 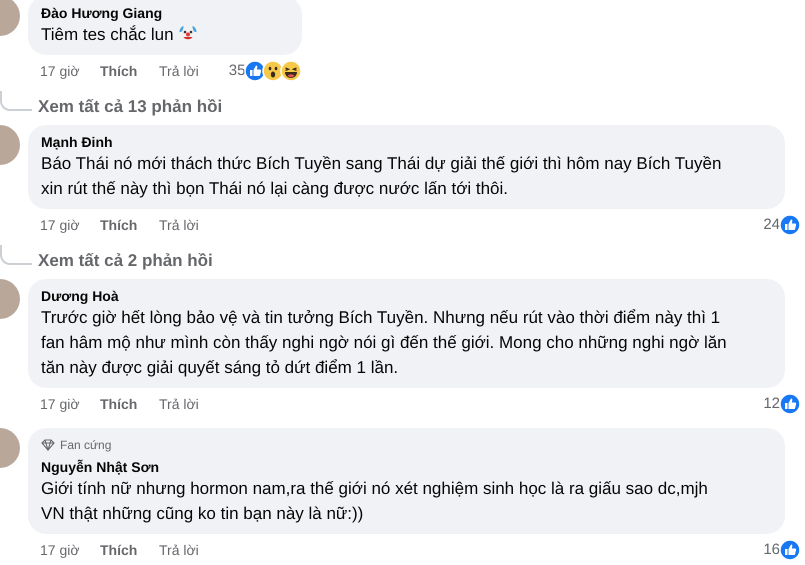 What do you see at coordinates (406, 467) in the screenshot?
I see `author-name: Nguyễn Nhật Sơn` at bounding box center [406, 467].